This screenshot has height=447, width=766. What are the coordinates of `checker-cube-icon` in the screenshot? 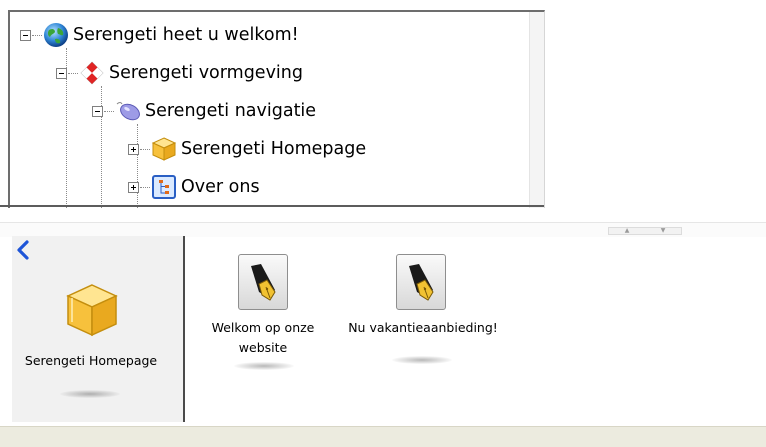 It's located at (92, 73).